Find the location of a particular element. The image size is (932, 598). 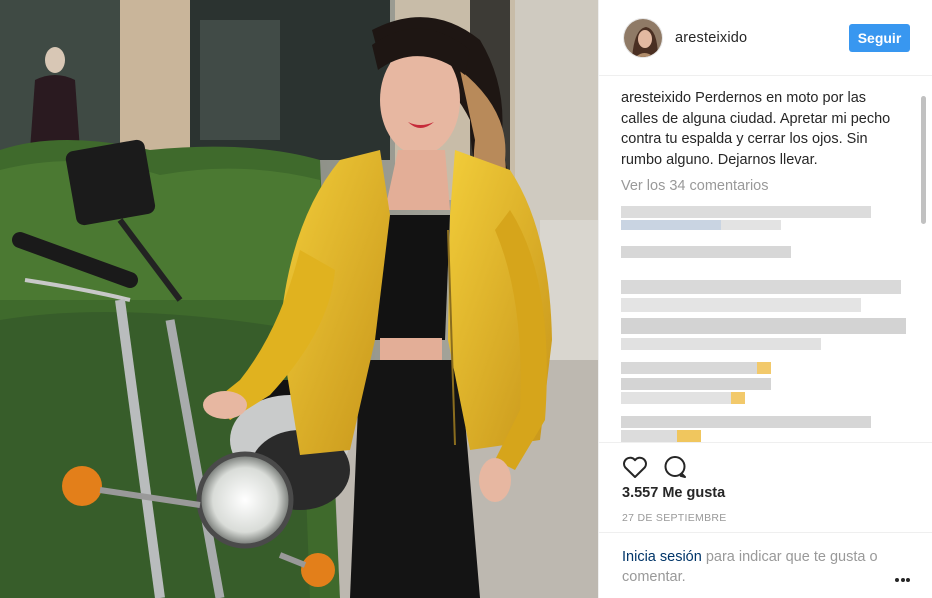

view-comments-link: Ver los 34 comentarios is located at coordinates (771, 186).